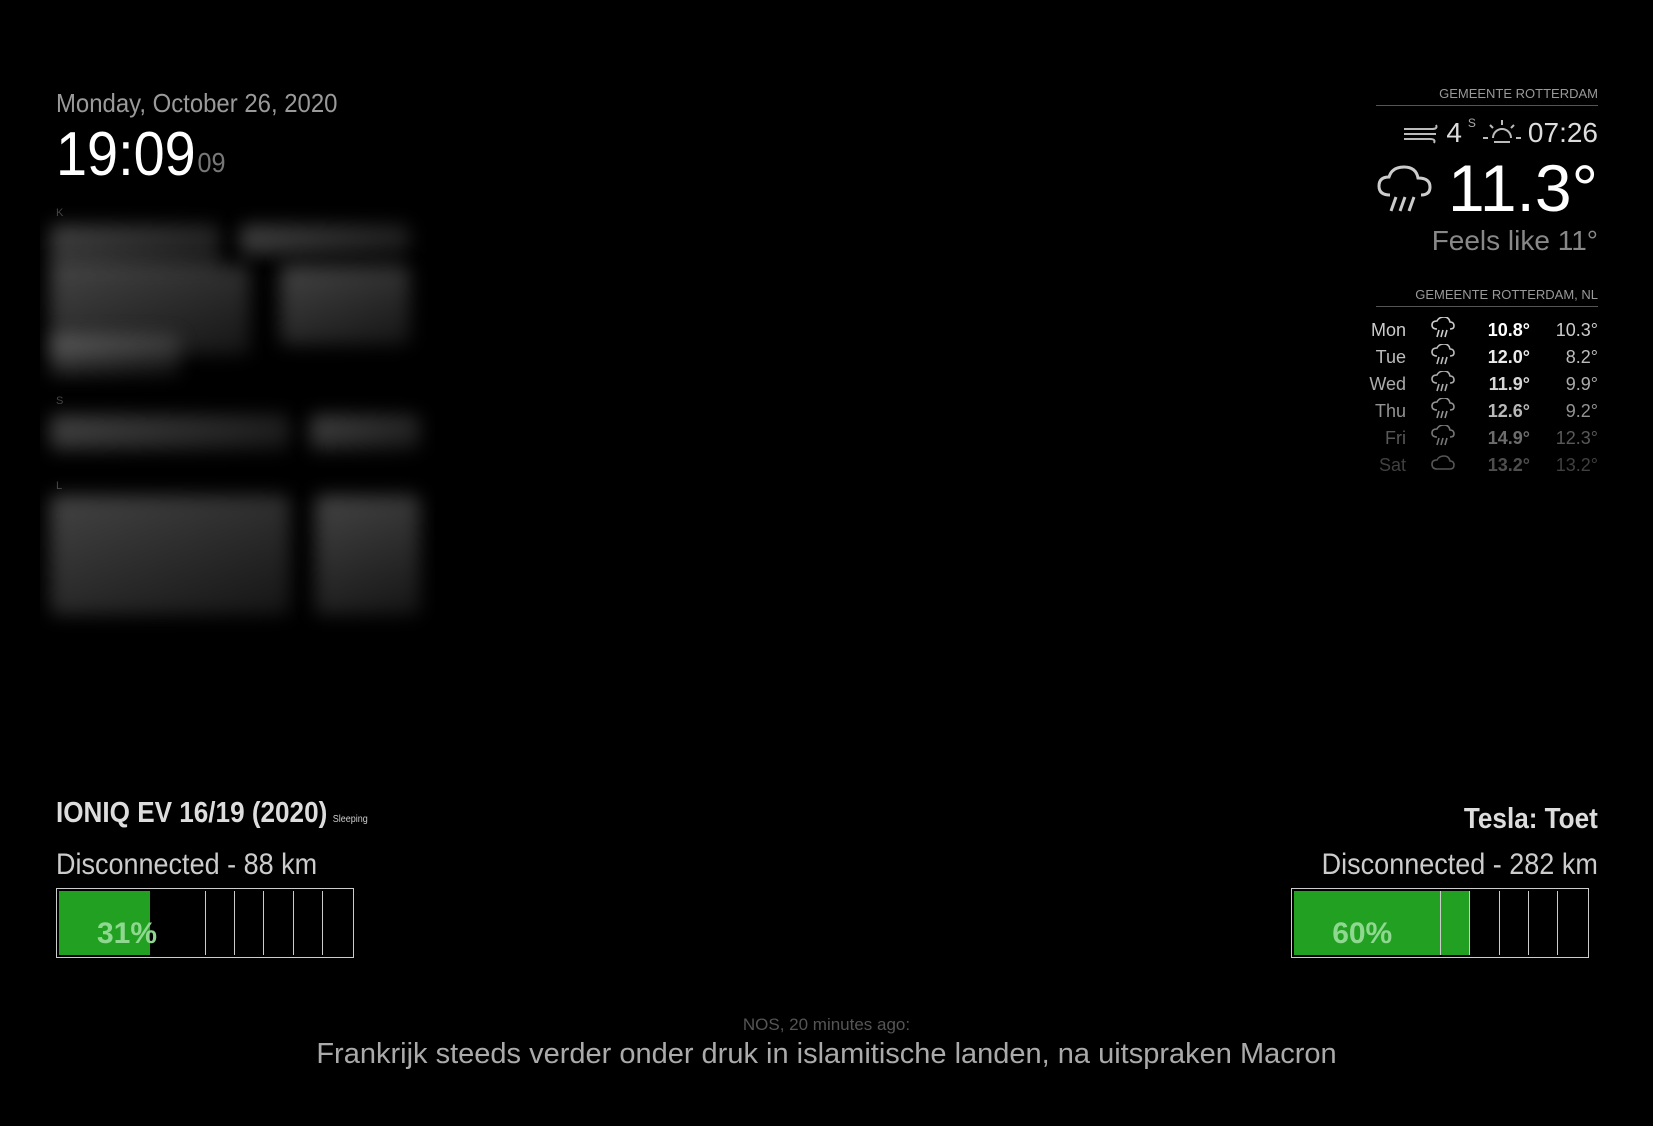  Describe the element at coordinates (1481, 330) in the screenshot. I see `forecast-row: Mon 10.8° 10.3°` at that location.